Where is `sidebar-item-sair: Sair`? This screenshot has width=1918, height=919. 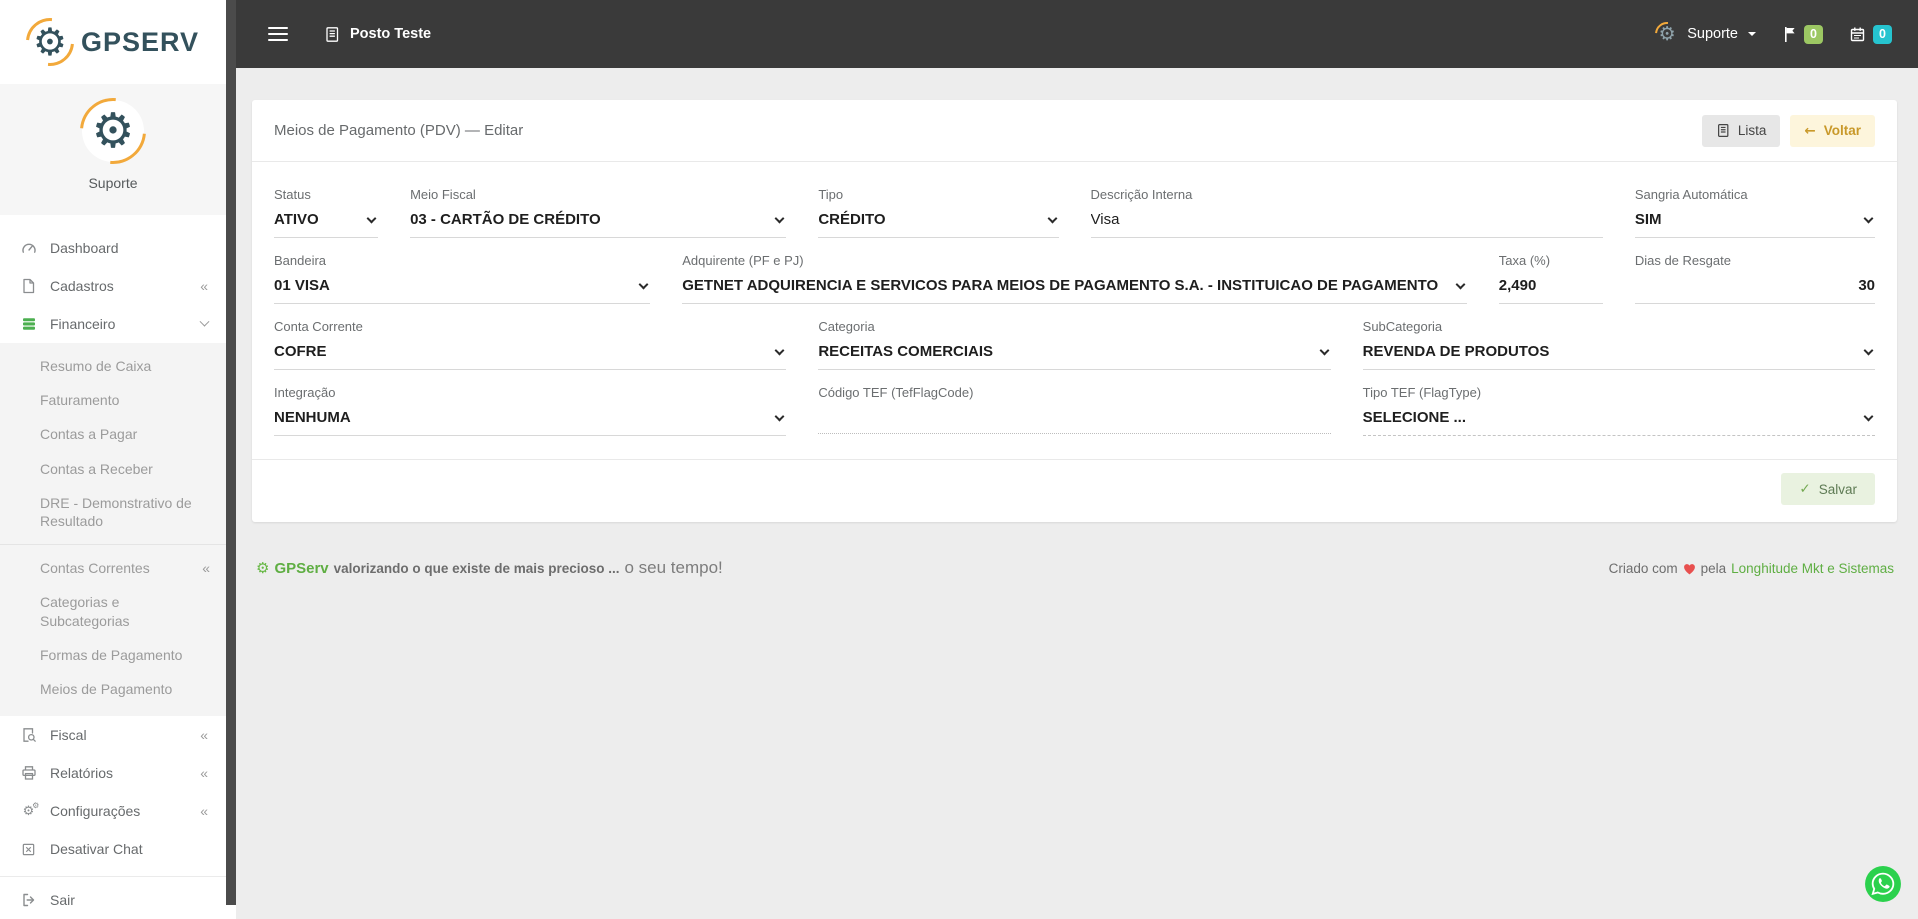
sidebar-item-sair: Sair is located at coordinates (113, 900).